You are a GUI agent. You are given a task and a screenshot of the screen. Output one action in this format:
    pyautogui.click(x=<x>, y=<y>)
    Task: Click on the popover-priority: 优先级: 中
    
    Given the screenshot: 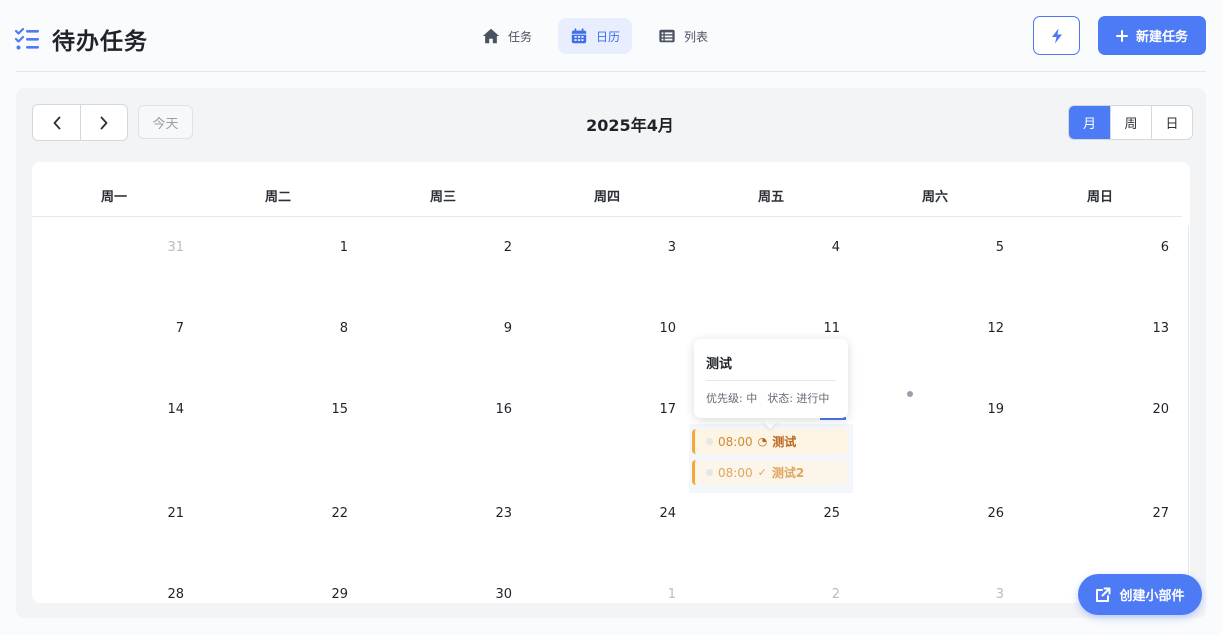 What is the action you would take?
    pyautogui.click(x=732, y=398)
    